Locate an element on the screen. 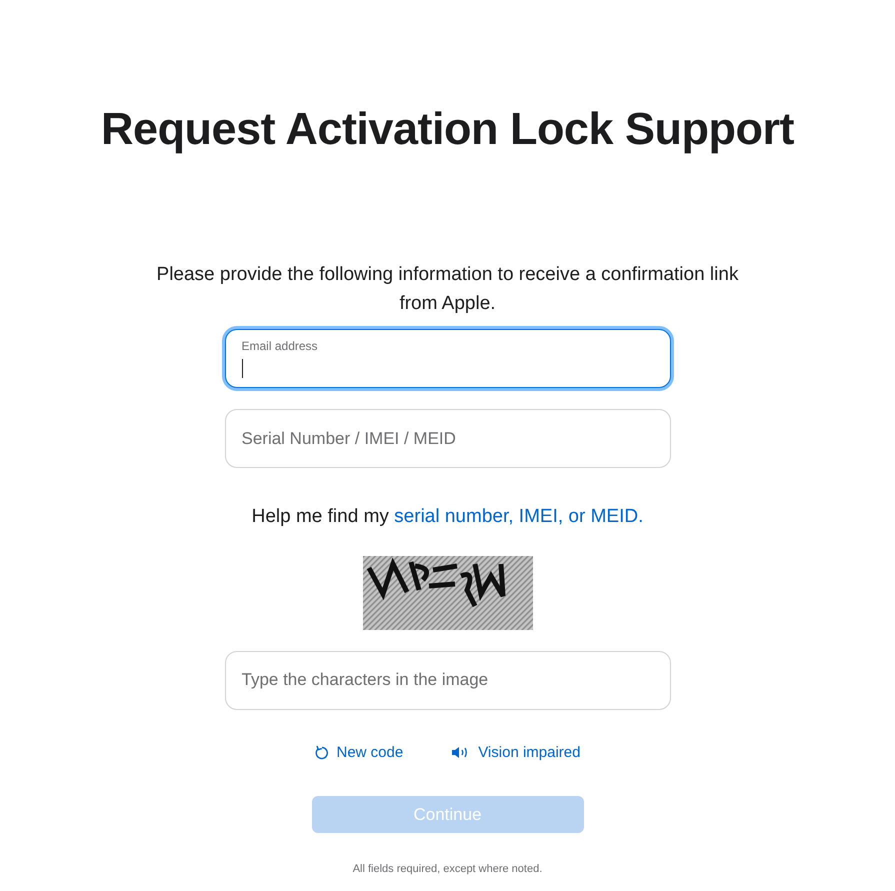 This screenshot has width=895, height=891. captcha-field: Type the characters in the image is located at coordinates (447, 680).